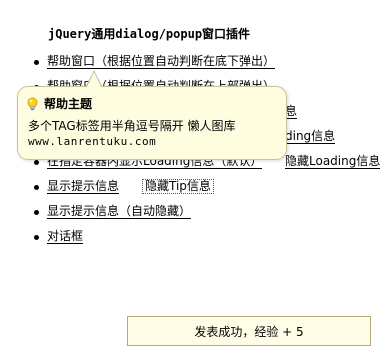 This screenshot has height=363, width=390. Describe the element at coordinates (149, 34) in the screenshot. I see `page-title: jQuery通用dialog/popup窗口插件` at that location.